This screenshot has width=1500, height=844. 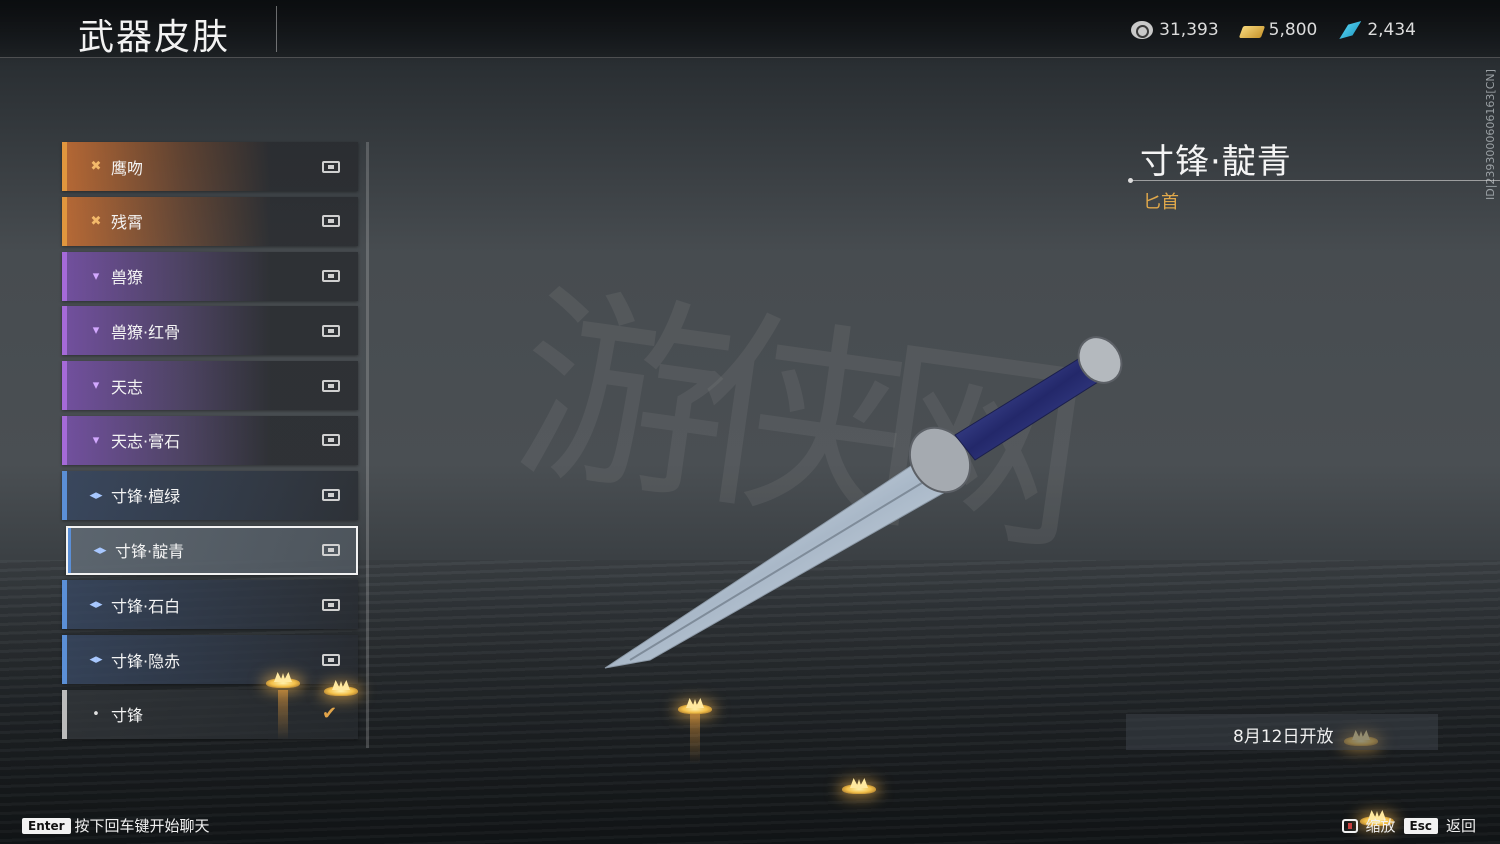 What do you see at coordinates (1381, 825) in the screenshot?
I see `zoom-label: 缩放` at bounding box center [1381, 825].